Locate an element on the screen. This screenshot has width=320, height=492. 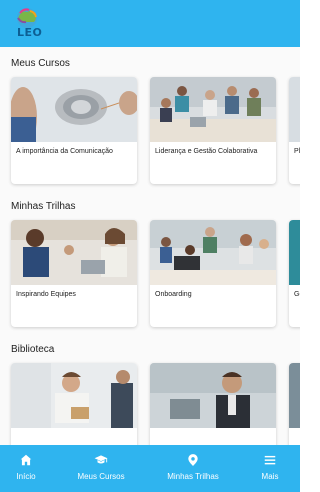
map-pin-icon is located at coordinates (193, 460).